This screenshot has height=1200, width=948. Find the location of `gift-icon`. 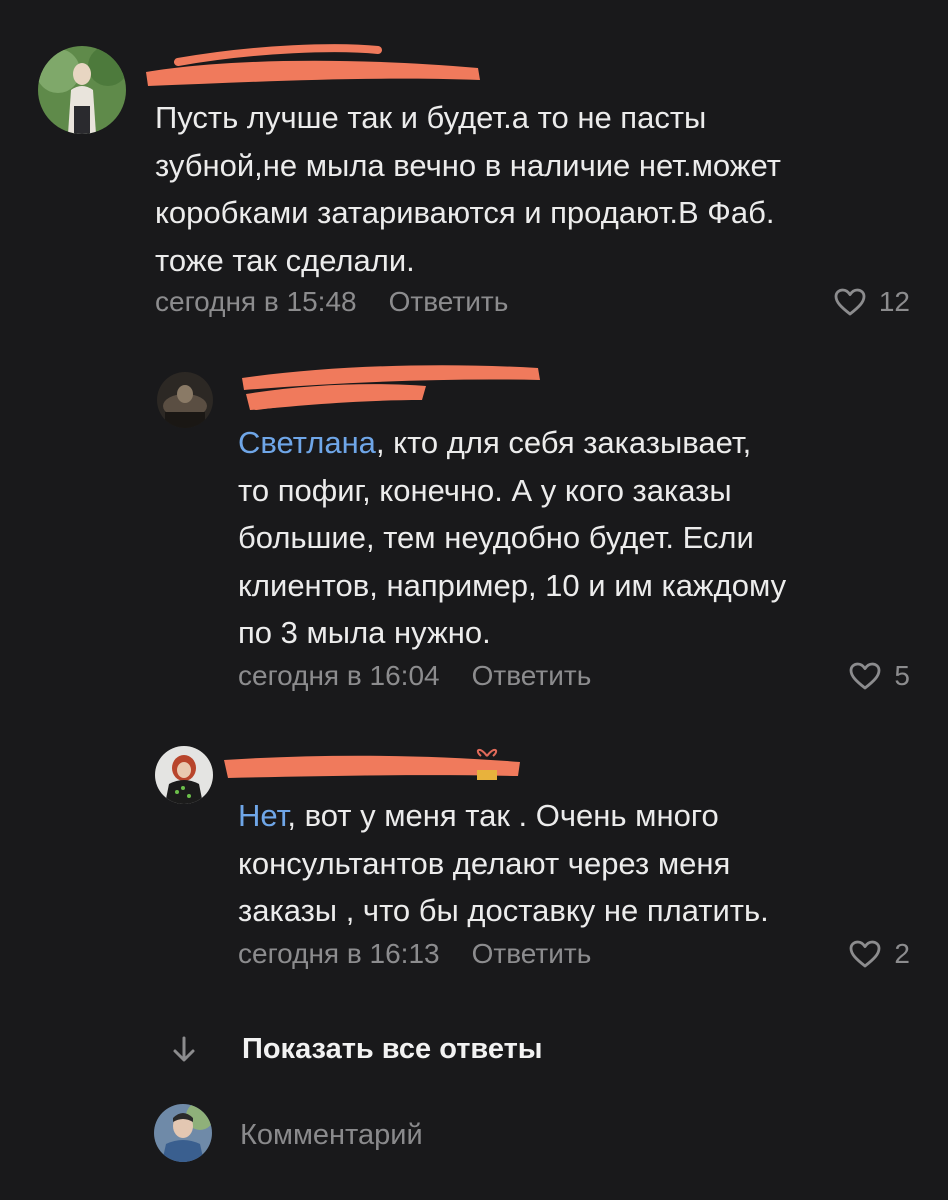

gift-icon is located at coordinates (487, 764).